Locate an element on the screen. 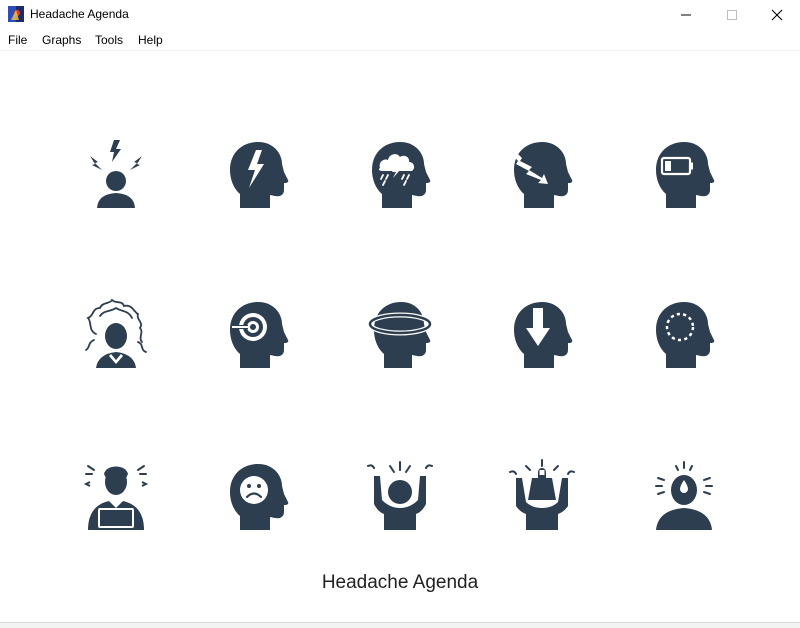 This screenshot has height=628, width=800. window-title: Headache Agenda is located at coordinates (79, 14).